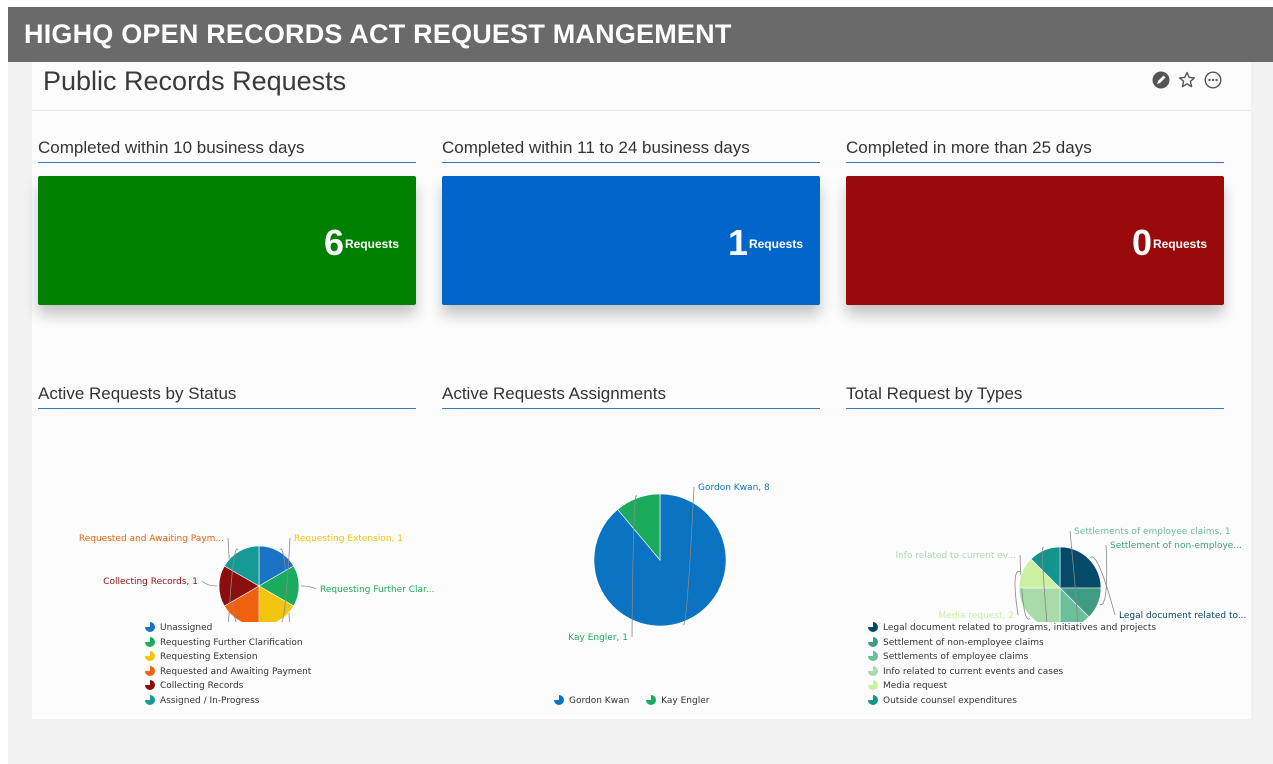 This screenshot has width=1273, height=764. Describe the element at coordinates (638, 700) in the screenshot. I see `assignments-legend: Gordon Kwan Kay Engler` at that location.